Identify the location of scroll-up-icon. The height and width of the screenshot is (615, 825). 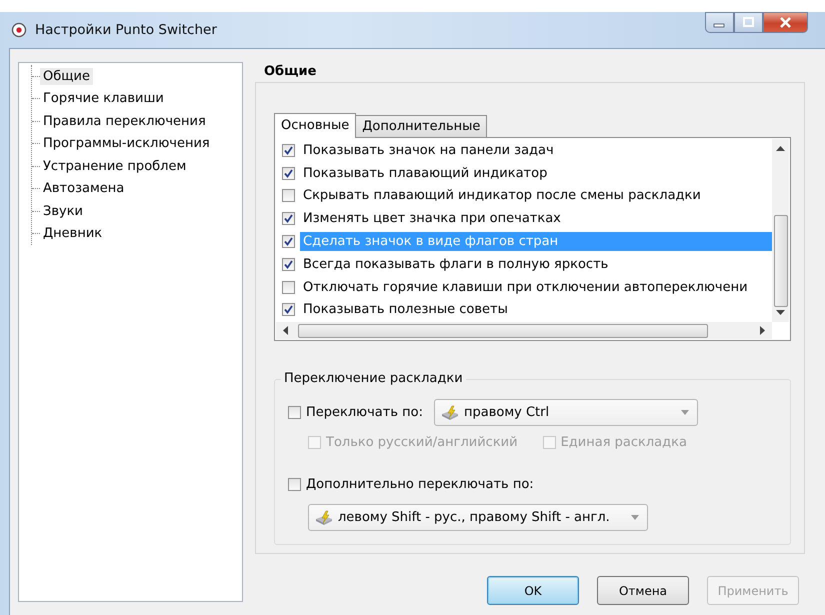
(780, 148).